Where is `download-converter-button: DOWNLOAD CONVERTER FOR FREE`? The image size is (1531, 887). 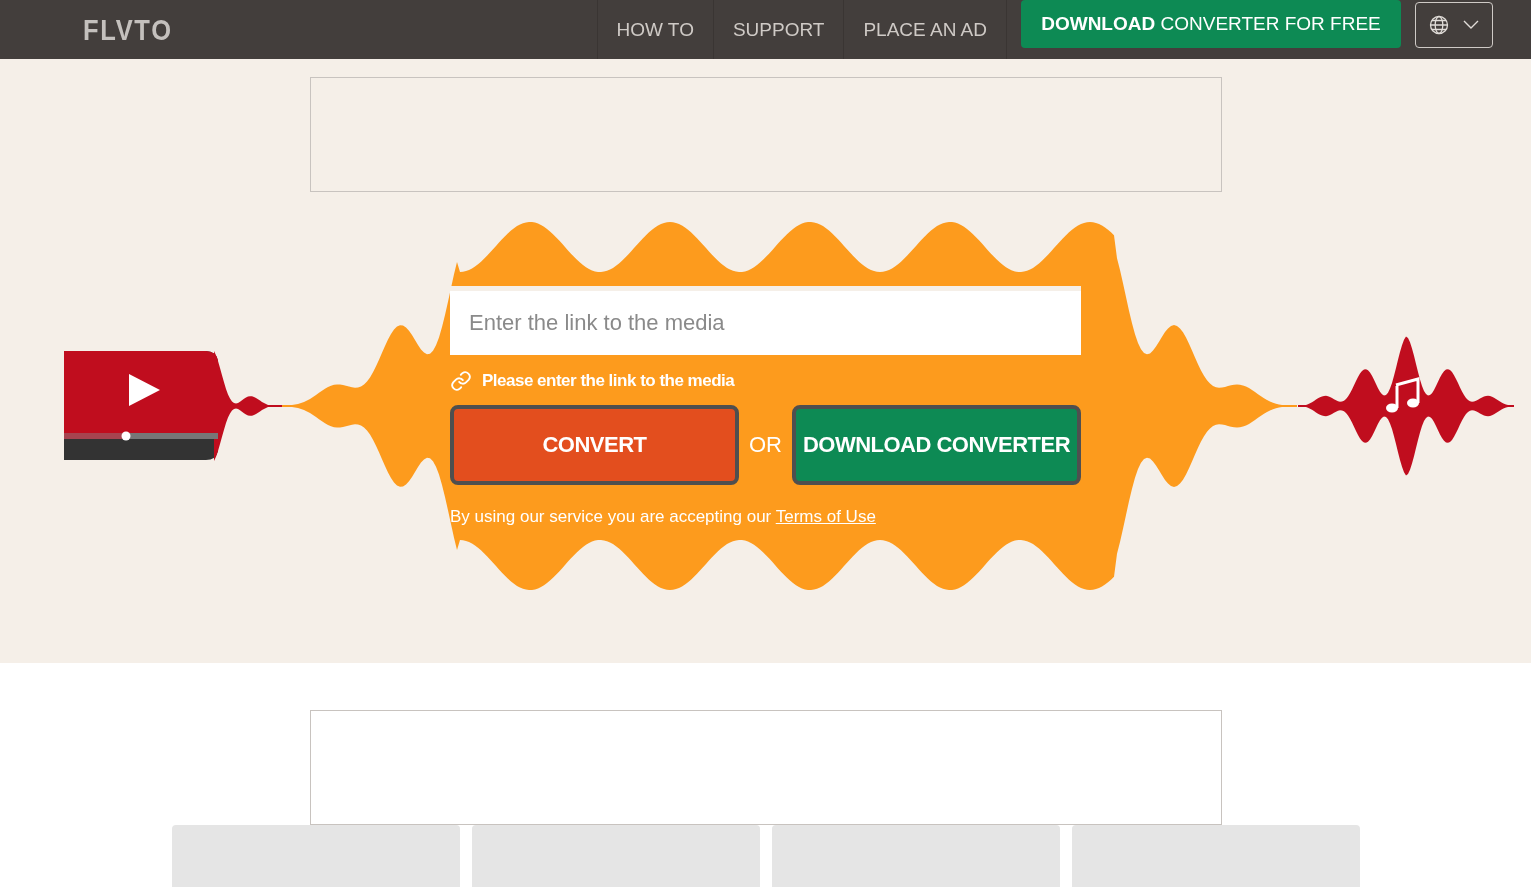
download-converter-button: DOWNLOAD CONVERTER FOR FREE is located at coordinates (1211, 24).